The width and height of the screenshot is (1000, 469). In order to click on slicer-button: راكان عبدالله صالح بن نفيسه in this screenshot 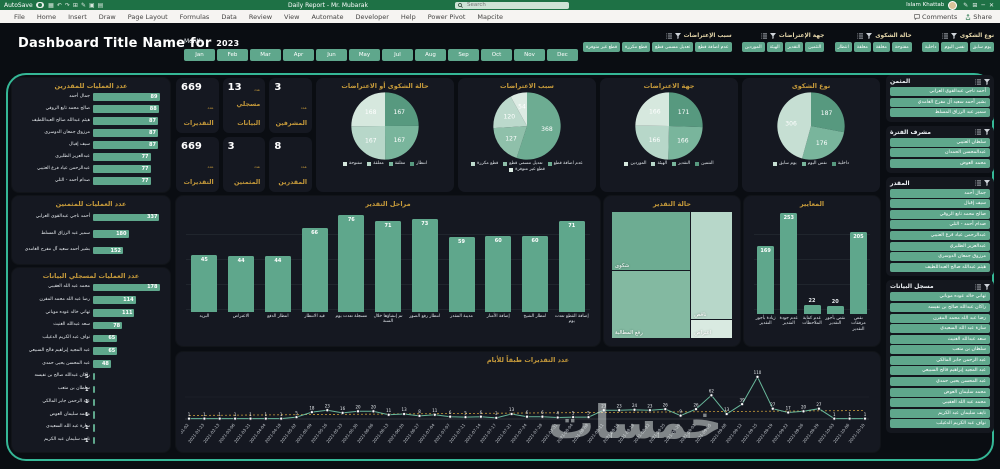, I will do `click(940, 307)`.